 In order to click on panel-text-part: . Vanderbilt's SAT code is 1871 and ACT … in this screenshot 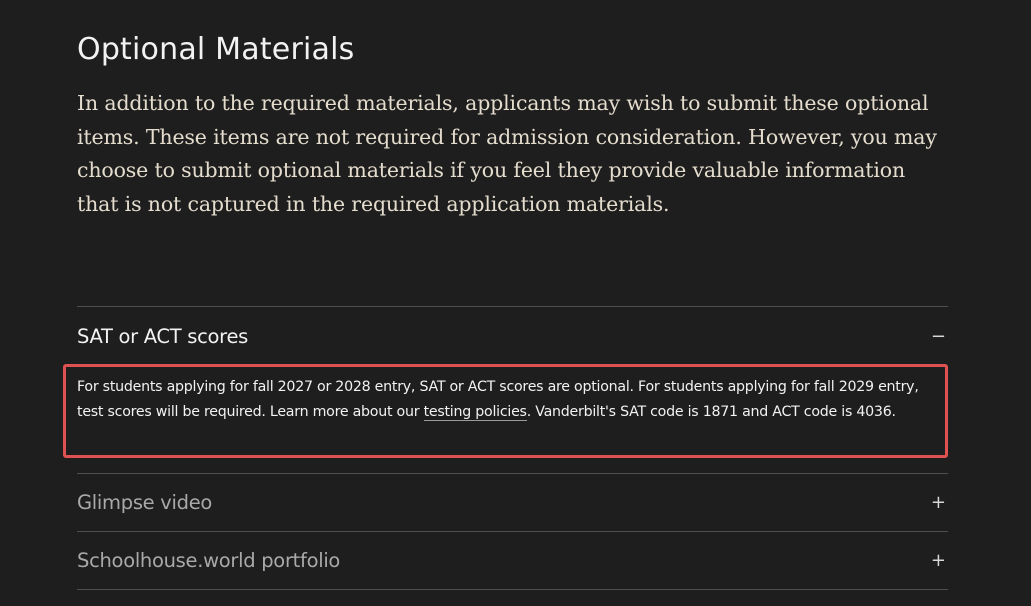, I will do `click(711, 411)`.